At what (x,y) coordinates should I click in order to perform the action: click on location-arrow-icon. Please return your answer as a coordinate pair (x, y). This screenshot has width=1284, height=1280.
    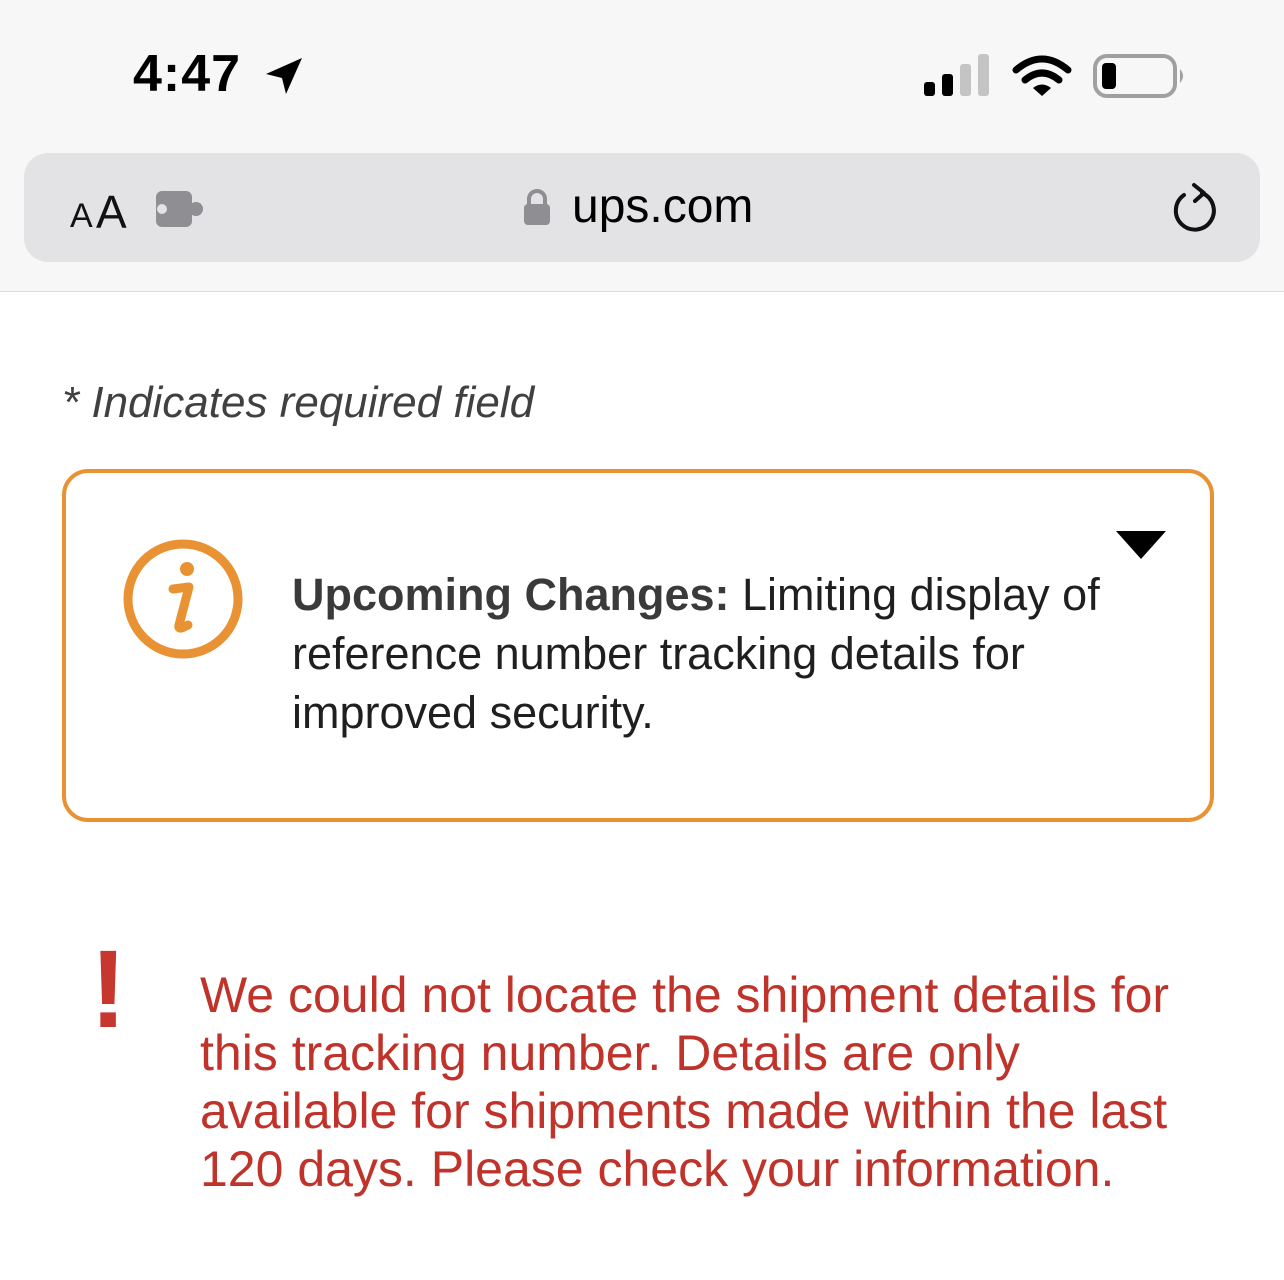
    Looking at the image, I should click on (284, 76).